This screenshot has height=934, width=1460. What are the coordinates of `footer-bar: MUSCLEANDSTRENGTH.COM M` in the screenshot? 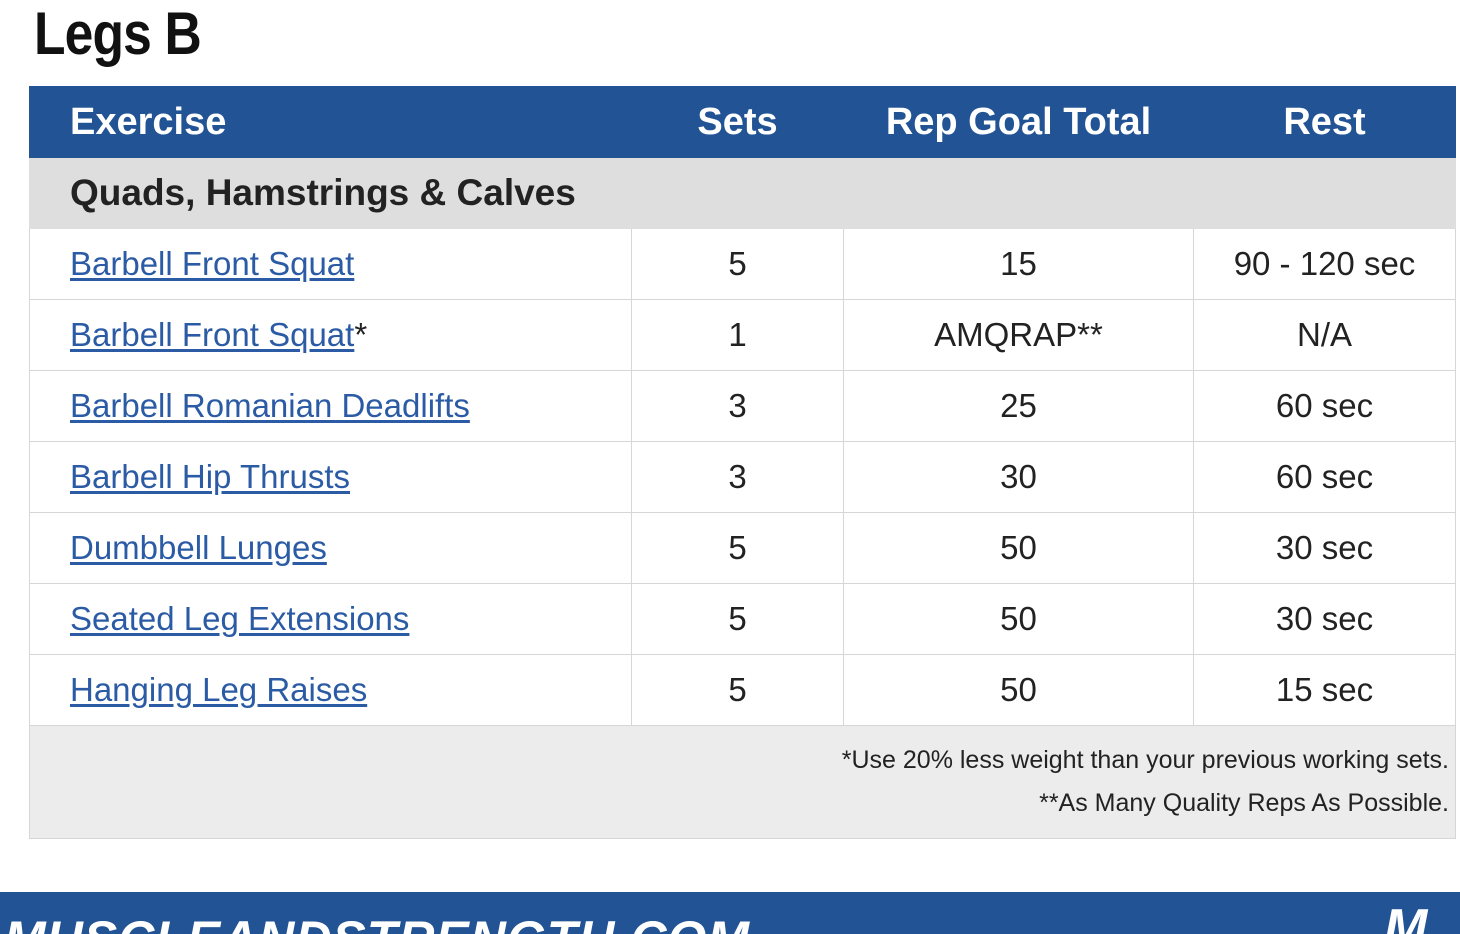 It's located at (730, 913).